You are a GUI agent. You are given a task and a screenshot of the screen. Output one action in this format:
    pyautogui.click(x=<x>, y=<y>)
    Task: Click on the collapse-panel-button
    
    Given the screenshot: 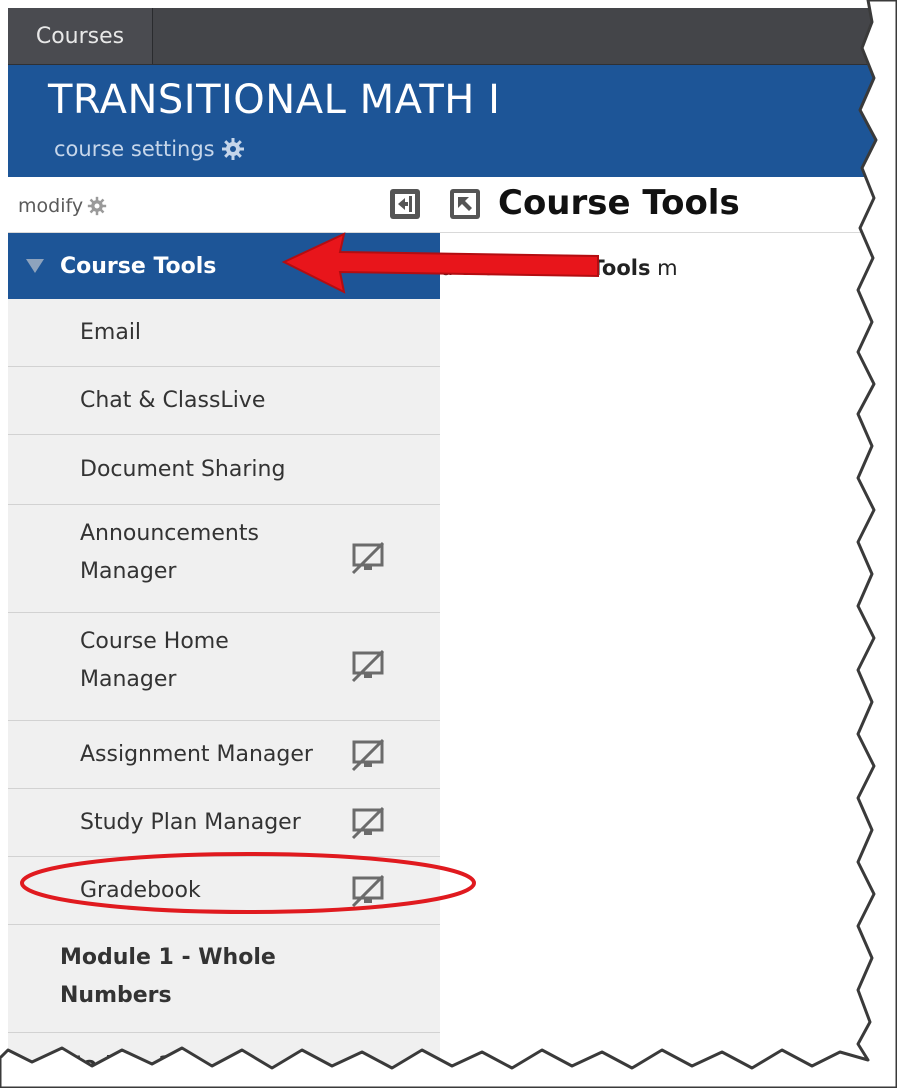 What is the action you would take?
    pyautogui.click(x=405, y=204)
    